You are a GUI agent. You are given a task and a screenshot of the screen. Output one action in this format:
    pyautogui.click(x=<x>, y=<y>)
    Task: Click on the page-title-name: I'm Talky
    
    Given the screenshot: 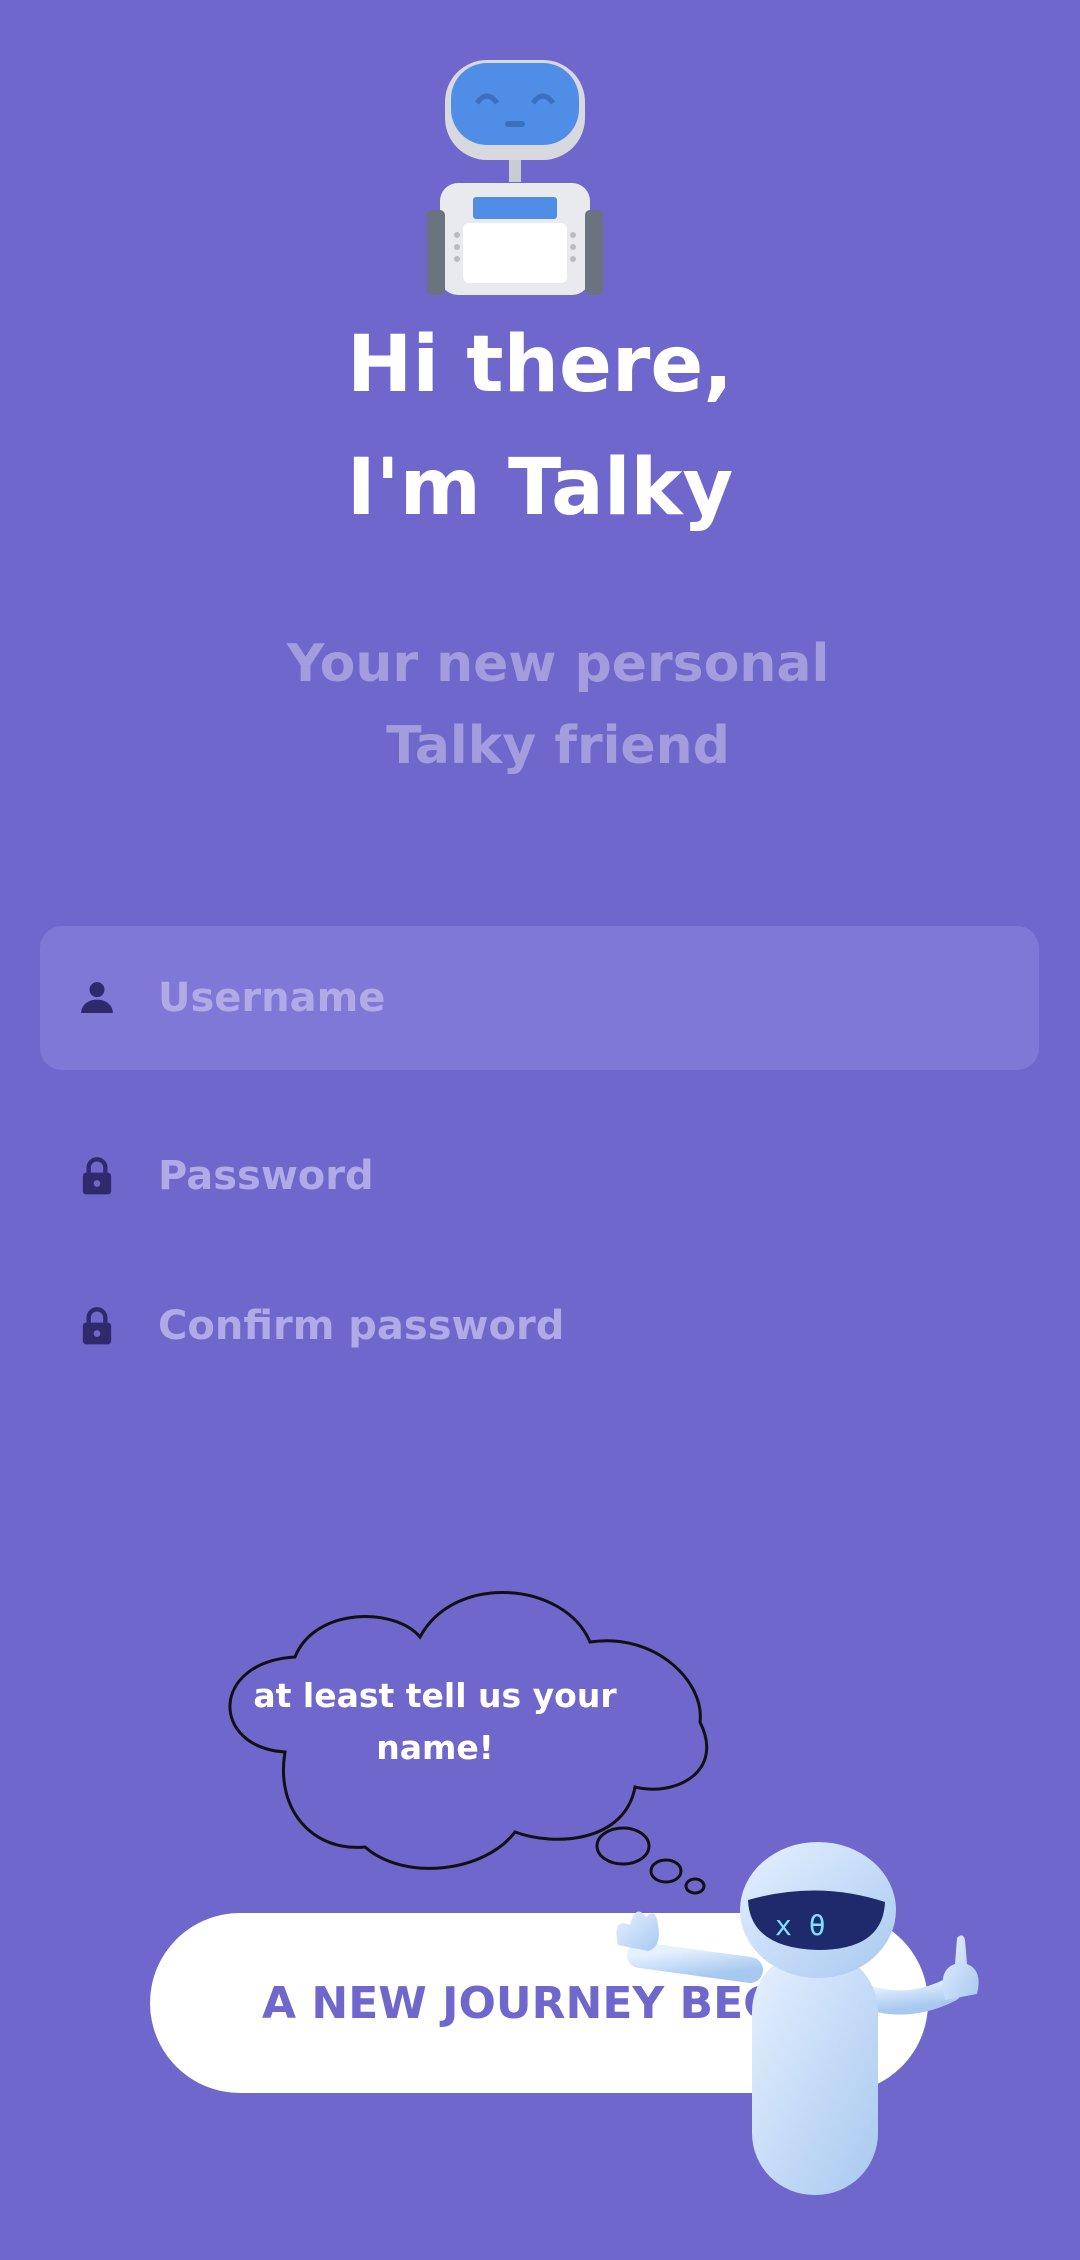 What is the action you would take?
    pyautogui.click(x=540, y=488)
    